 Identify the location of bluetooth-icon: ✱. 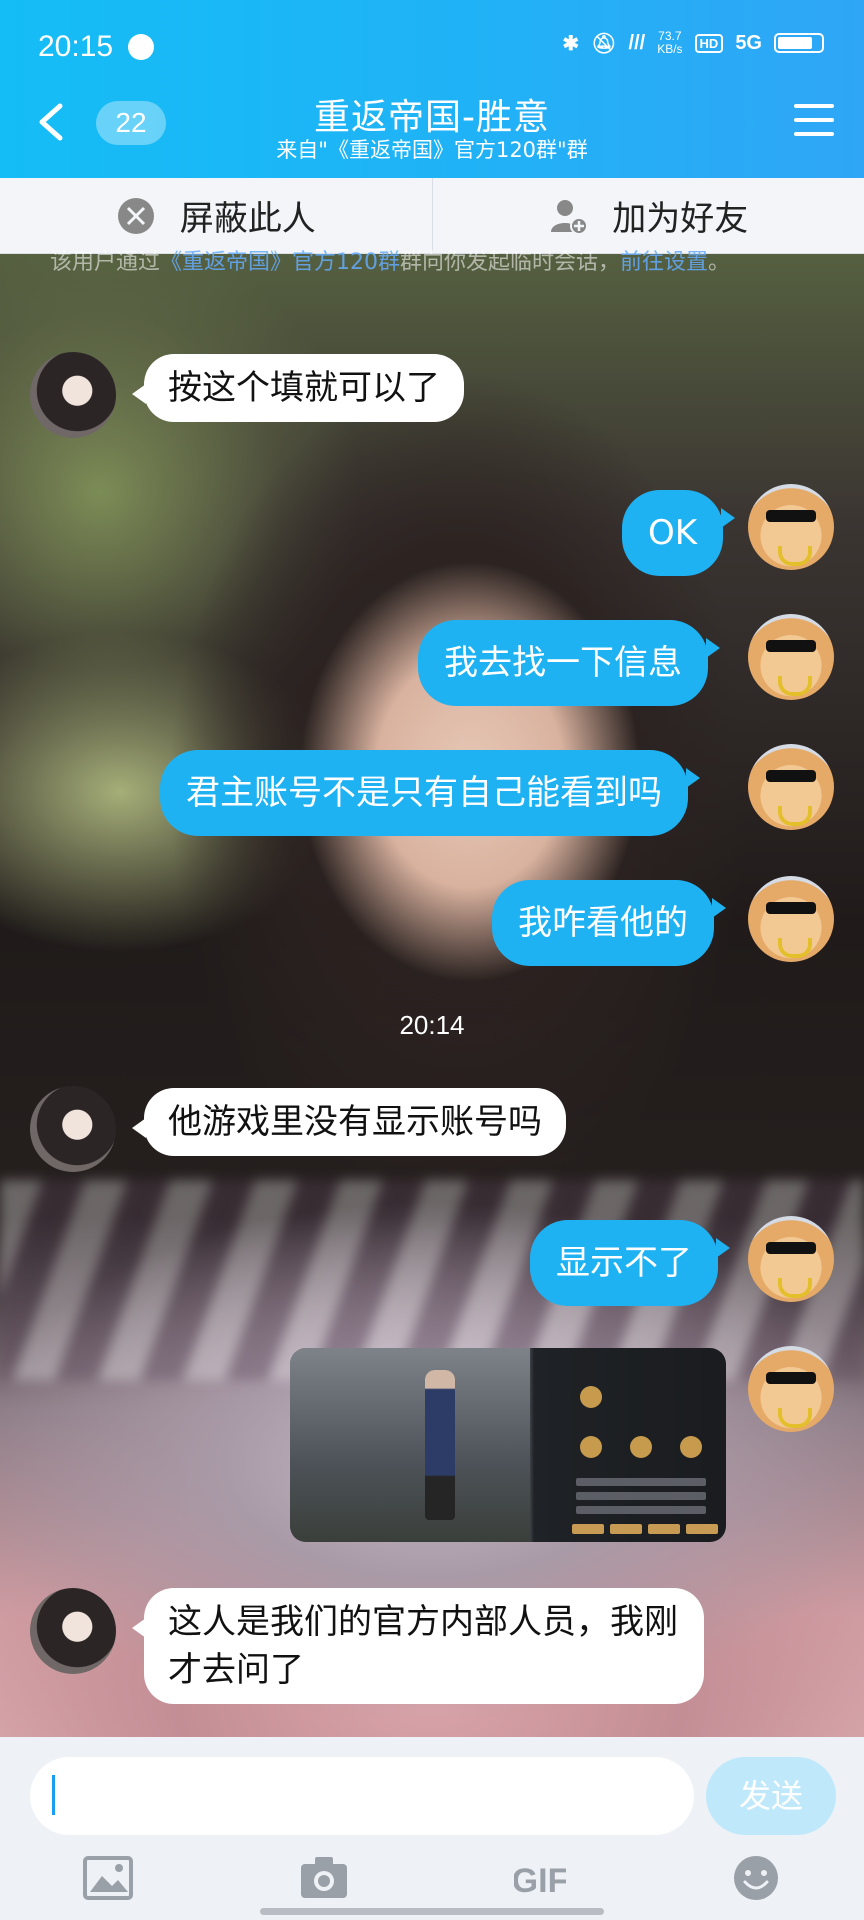
(571, 43).